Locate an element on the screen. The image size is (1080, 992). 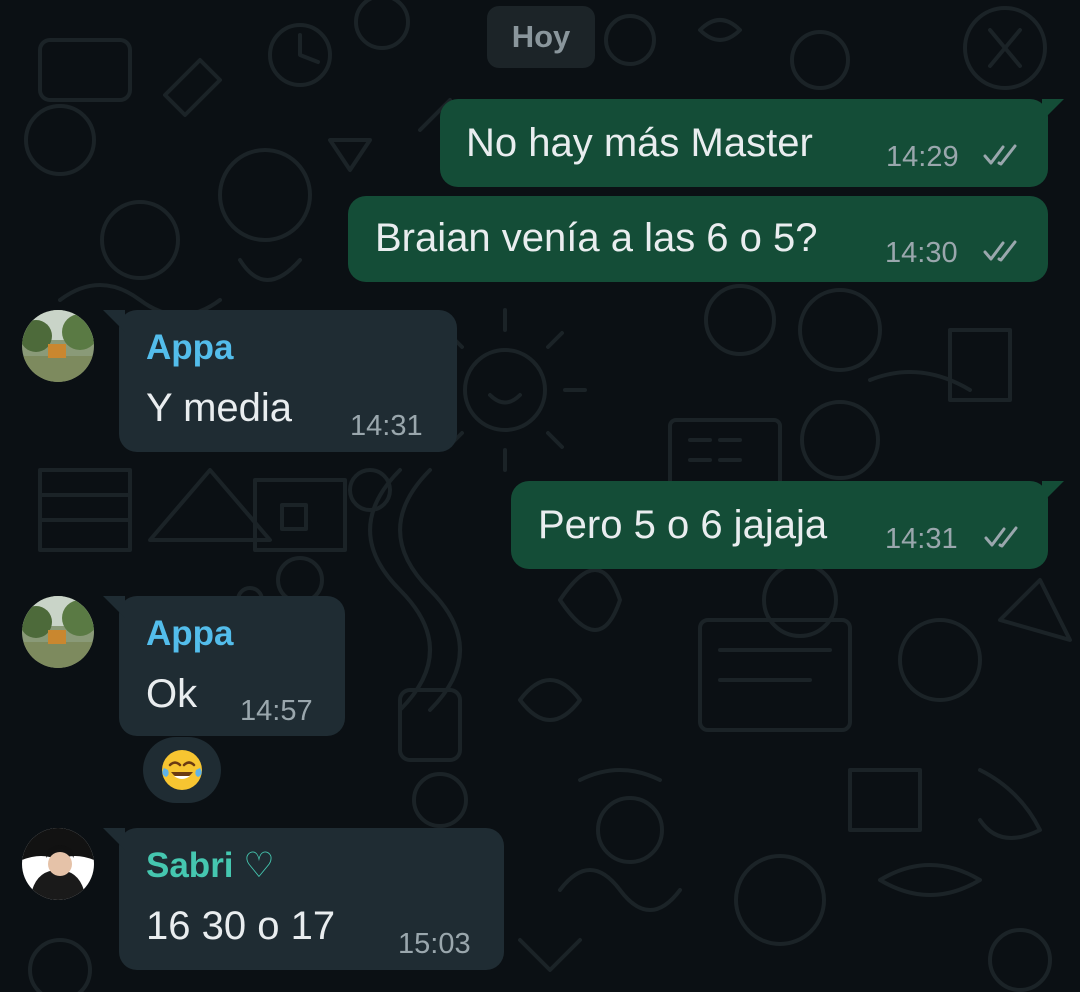
message-bubble-incoming: Appa Y media 14:31 is located at coordinates (280, 381).